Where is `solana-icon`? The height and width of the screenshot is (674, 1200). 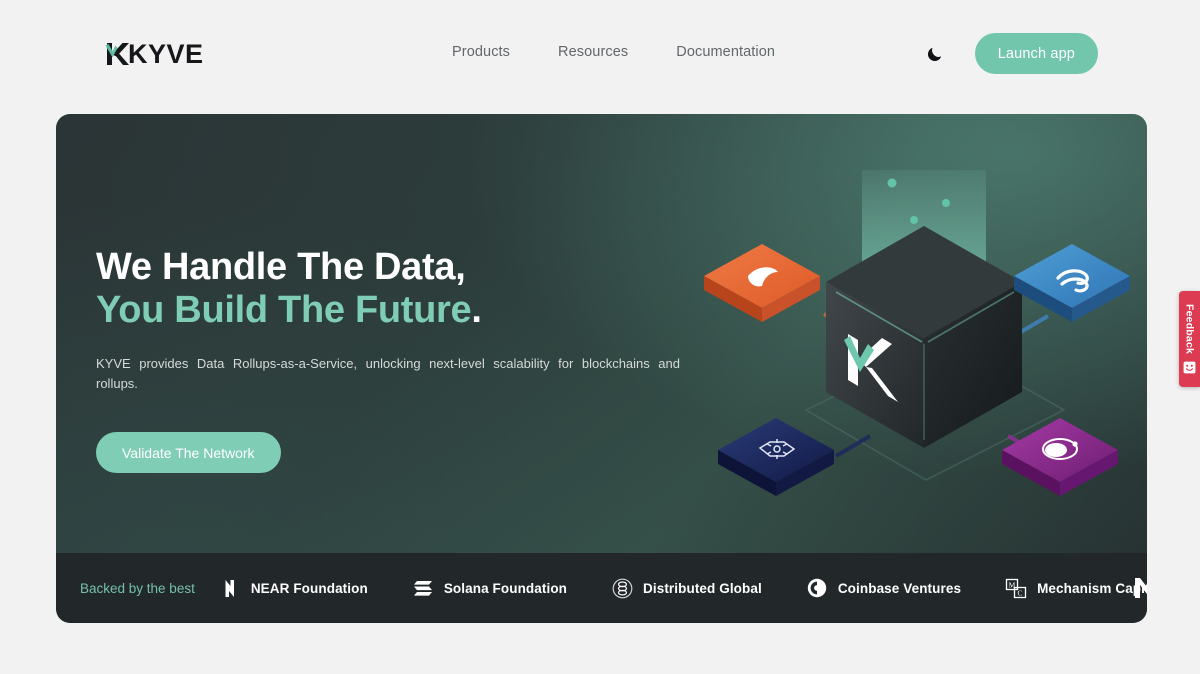
solana-icon is located at coordinates (423, 588).